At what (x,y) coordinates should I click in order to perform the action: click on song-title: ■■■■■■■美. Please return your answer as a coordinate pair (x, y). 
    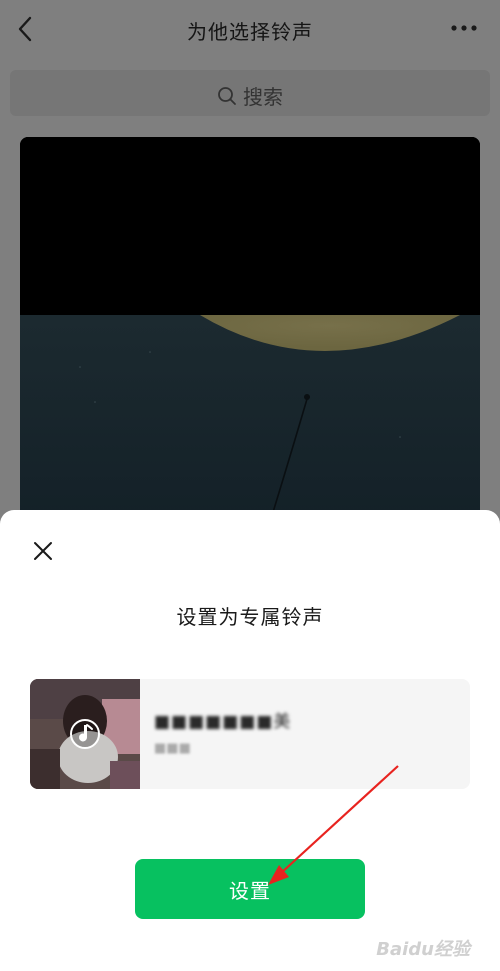
    Looking at the image, I should click on (223, 722).